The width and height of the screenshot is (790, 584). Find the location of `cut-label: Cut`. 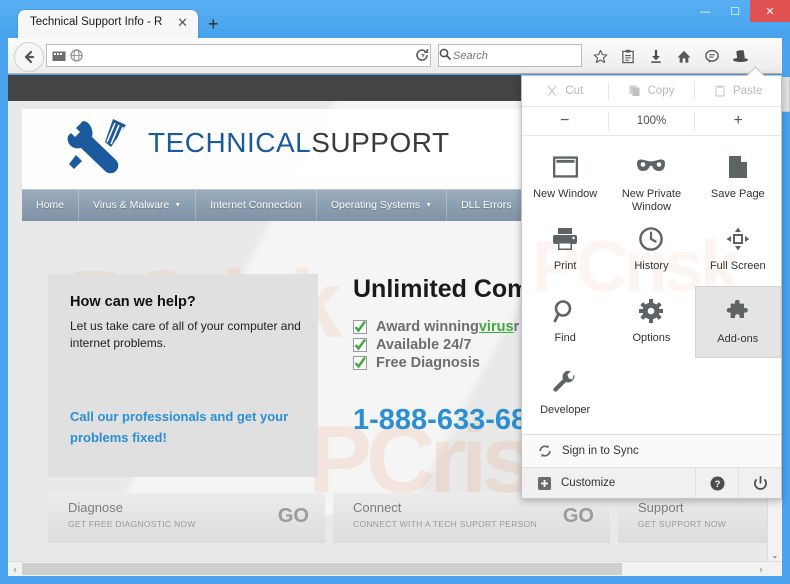

cut-label: Cut is located at coordinates (574, 91).